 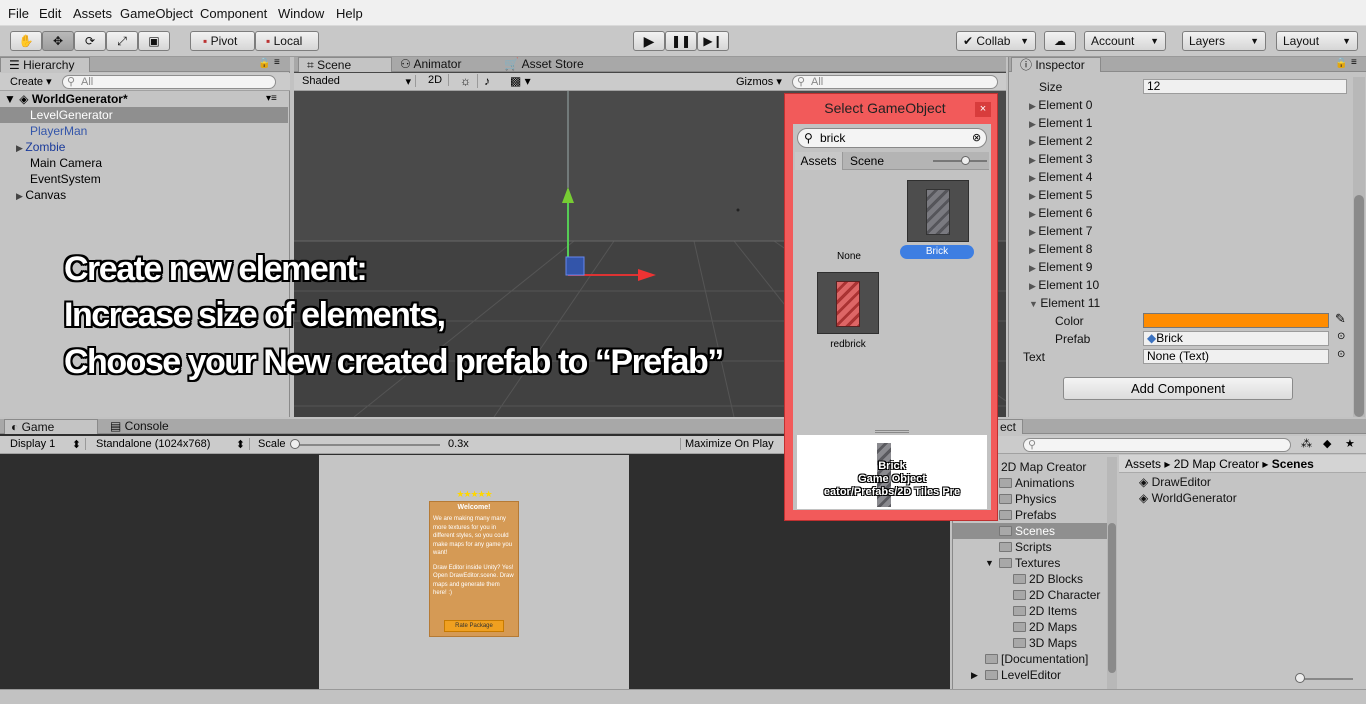 What do you see at coordinates (31, 81) in the screenshot?
I see `create-dropdown: Create ▾` at bounding box center [31, 81].